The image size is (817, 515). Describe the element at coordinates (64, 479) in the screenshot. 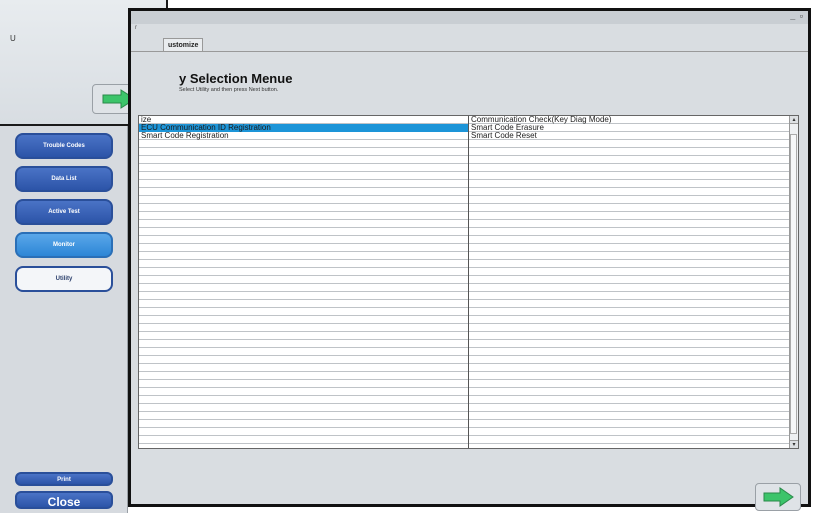

I see `print-button: Print` at that location.